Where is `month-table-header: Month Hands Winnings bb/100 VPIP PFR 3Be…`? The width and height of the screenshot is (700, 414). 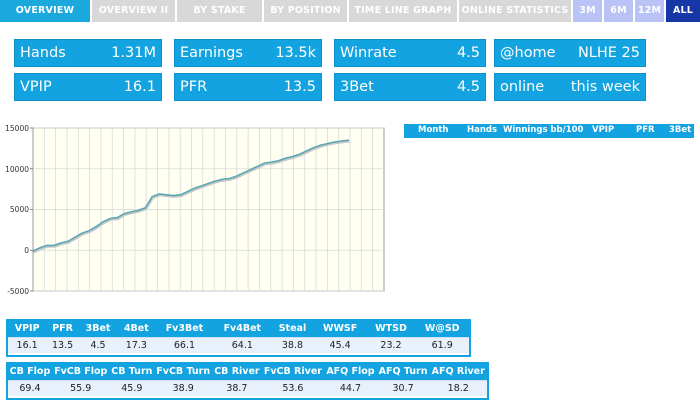
month-table-header: Month Hands Winnings bb/100 VPIP PFR 3Be… is located at coordinates (549, 131).